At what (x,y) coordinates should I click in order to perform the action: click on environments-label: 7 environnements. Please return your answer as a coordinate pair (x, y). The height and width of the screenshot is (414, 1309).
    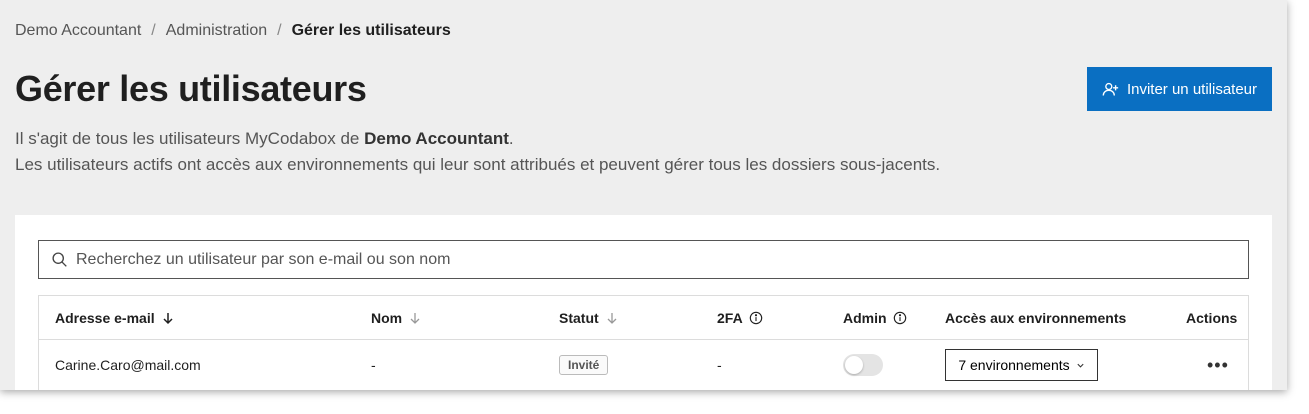
    Looking at the image, I should click on (1014, 365).